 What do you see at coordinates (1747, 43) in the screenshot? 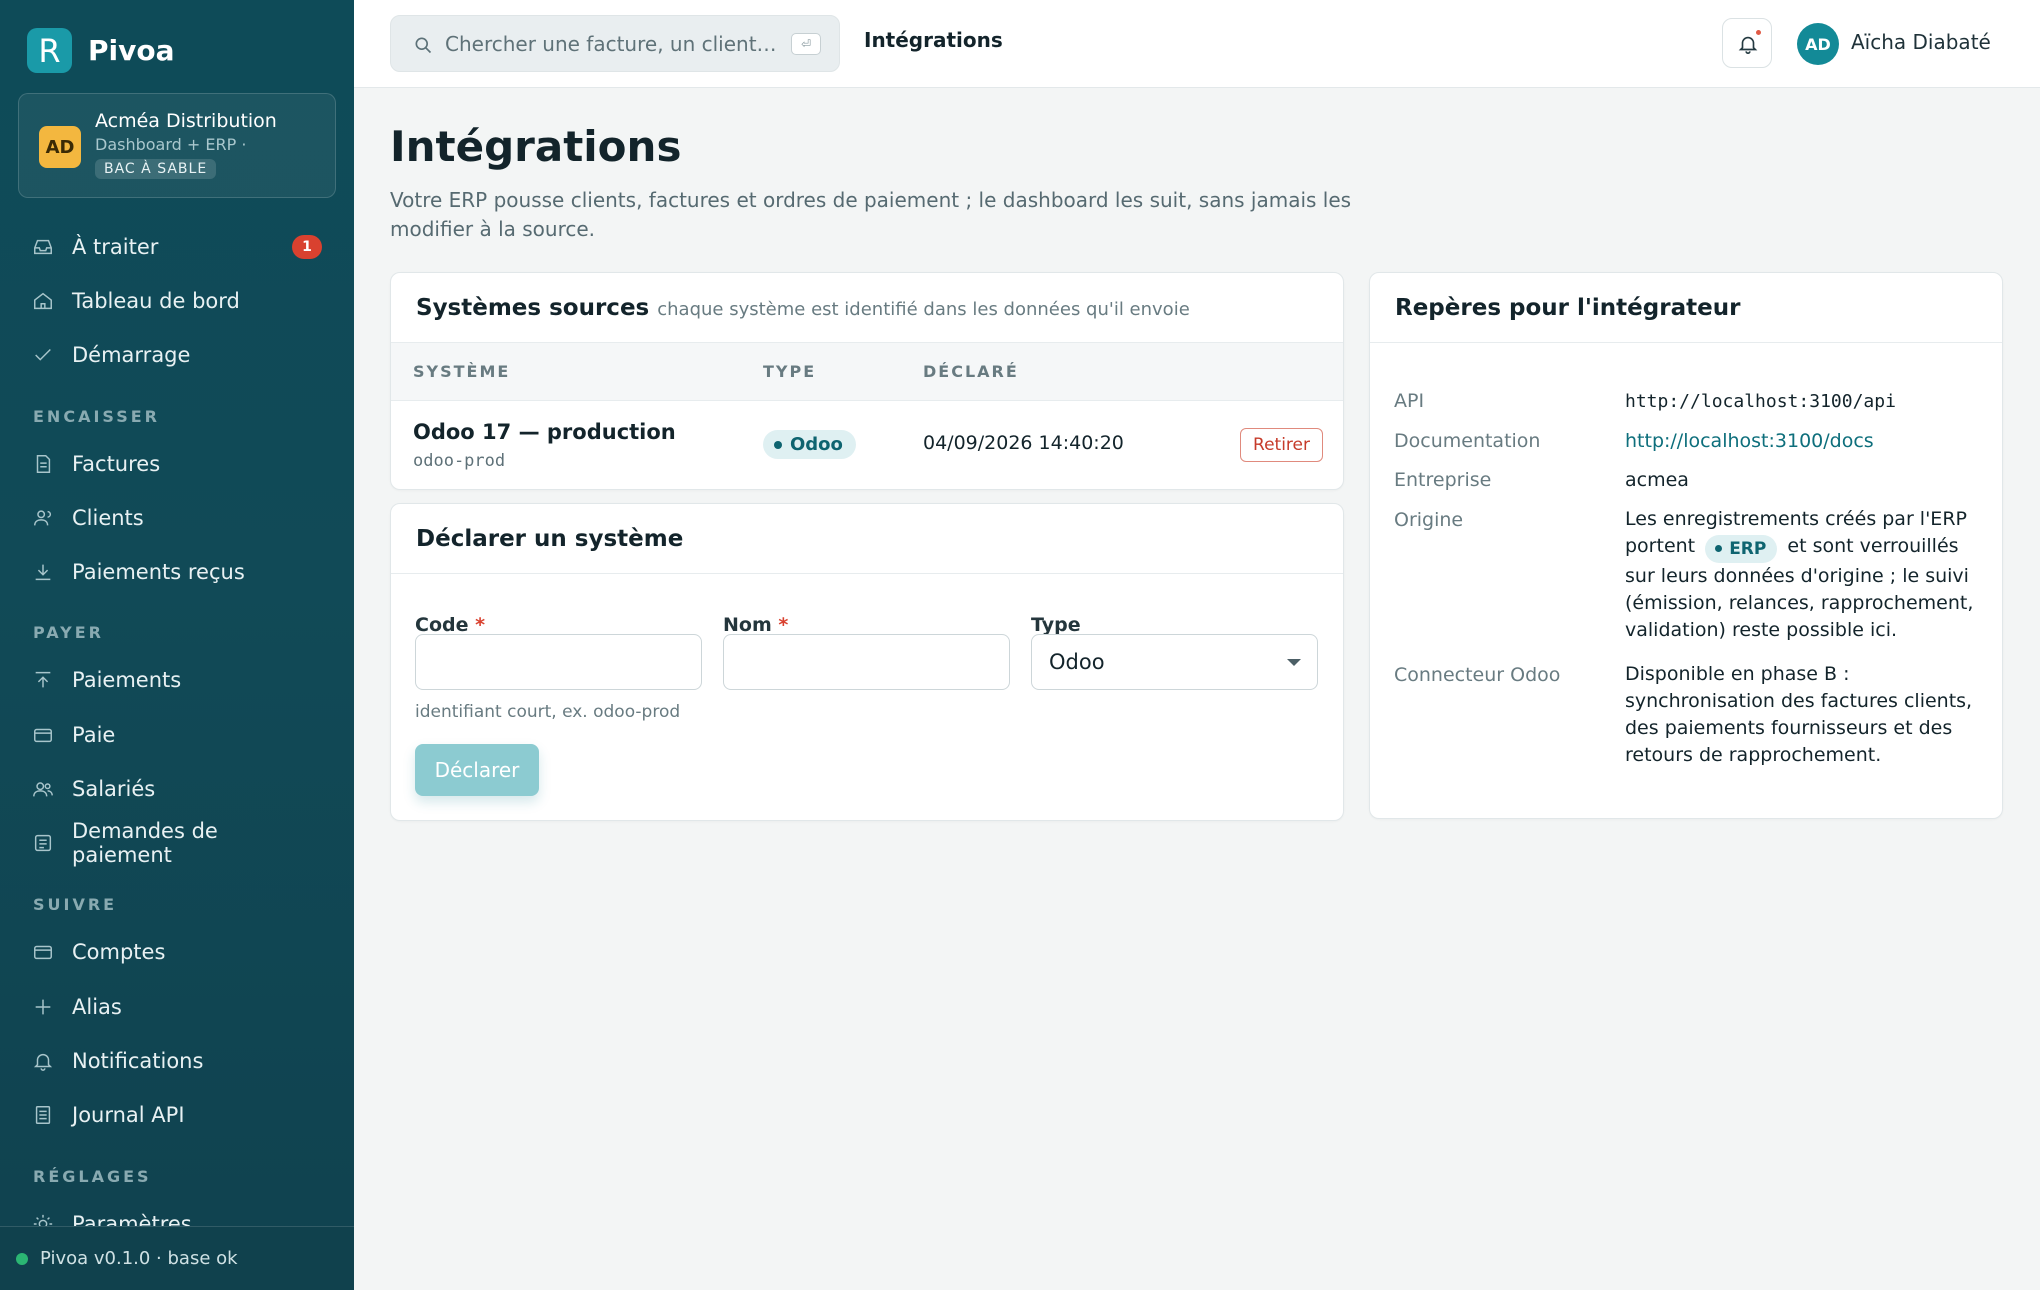
I see `notifications-button` at bounding box center [1747, 43].